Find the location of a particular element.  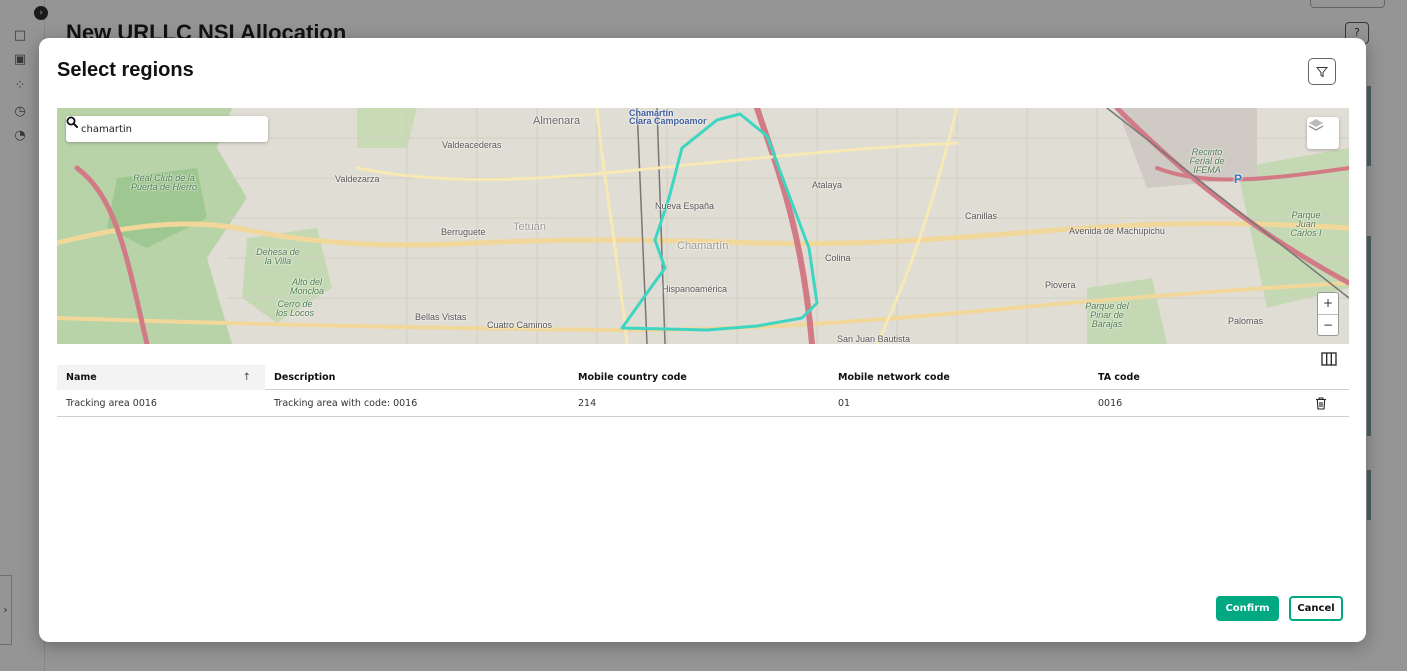

cell-name: Tracking area 0016 is located at coordinates (111, 403).